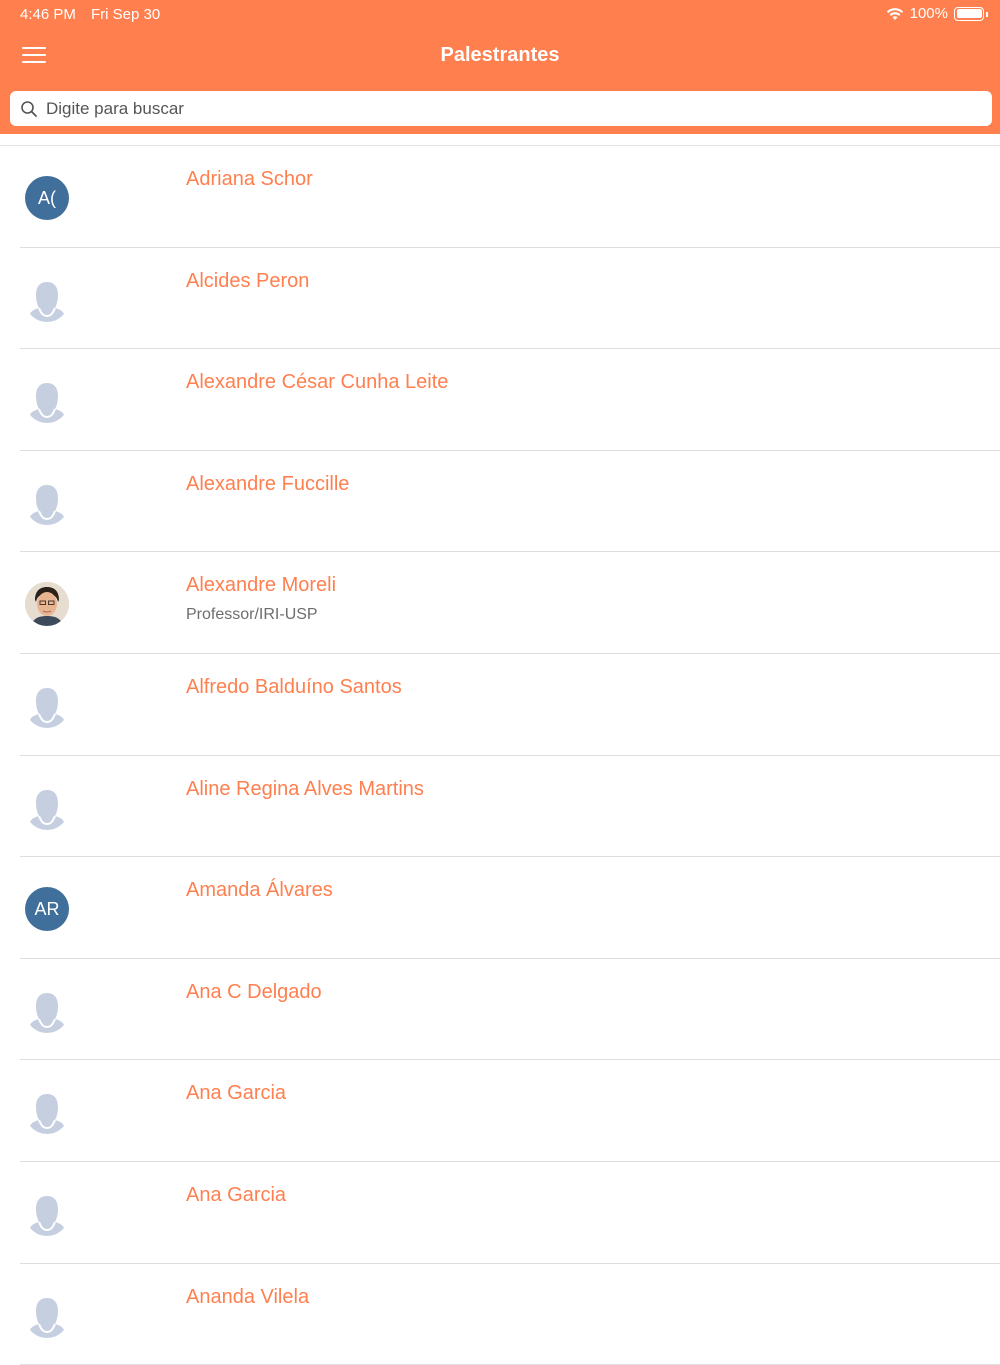 Image resolution: width=1000 pixels, height=1365 pixels. I want to click on status-indicators: 100%, so click(937, 13).